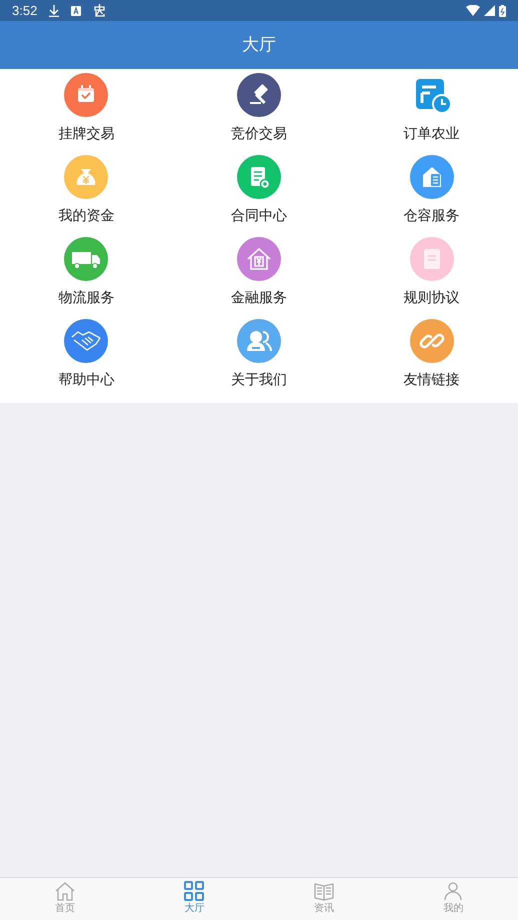 The height and width of the screenshot is (920, 518). Describe the element at coordinates (431, 114) in the screenshot. I see `menu-item: 订单农业` at that location.